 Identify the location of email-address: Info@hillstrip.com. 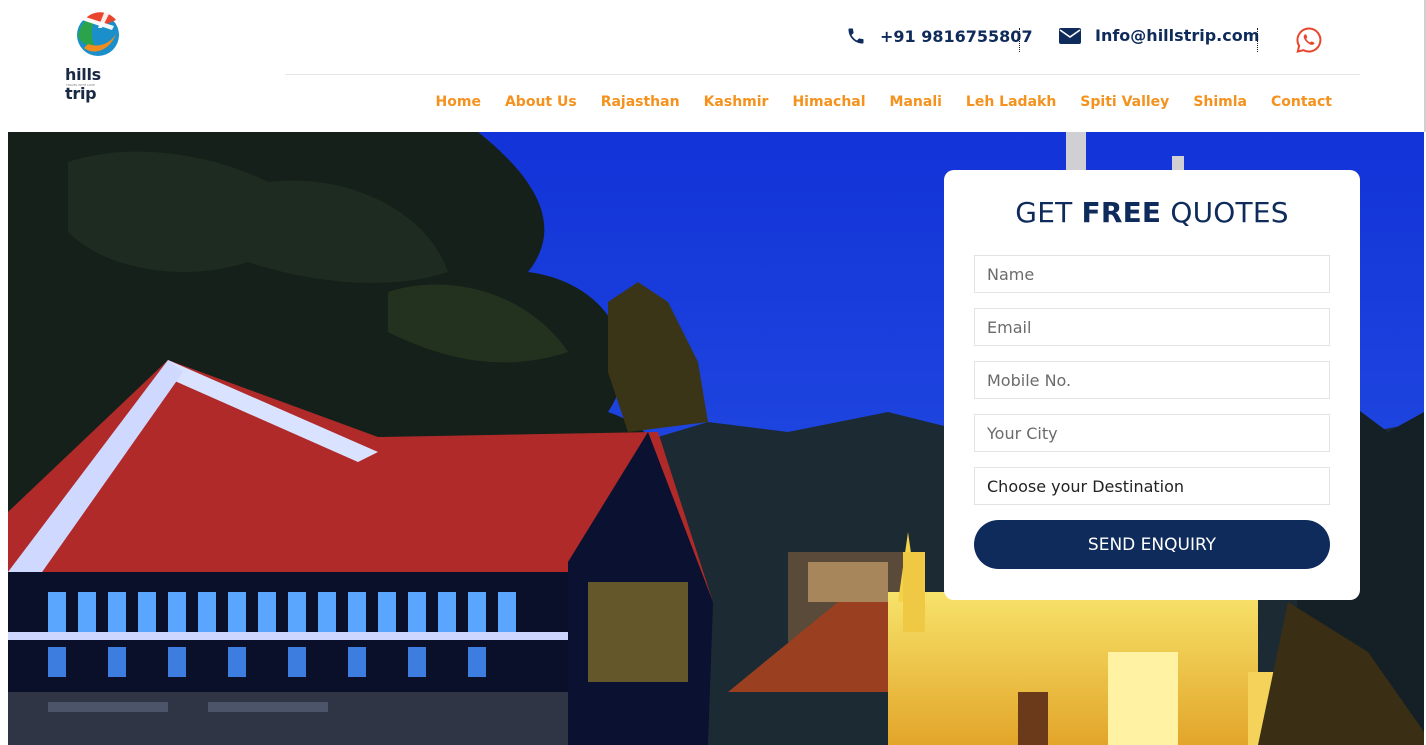
(1177, 35).